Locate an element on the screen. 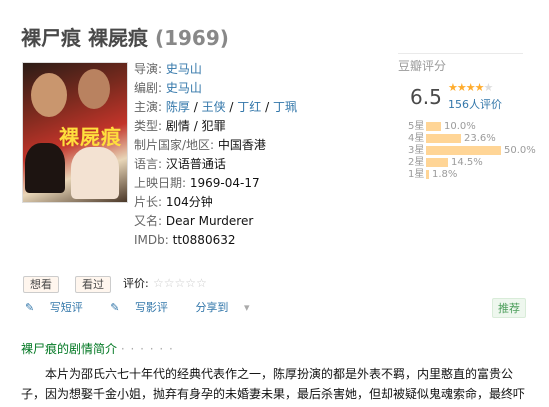  rating-bar-row: 1星 1.8% is located at coordinates (472, 175).